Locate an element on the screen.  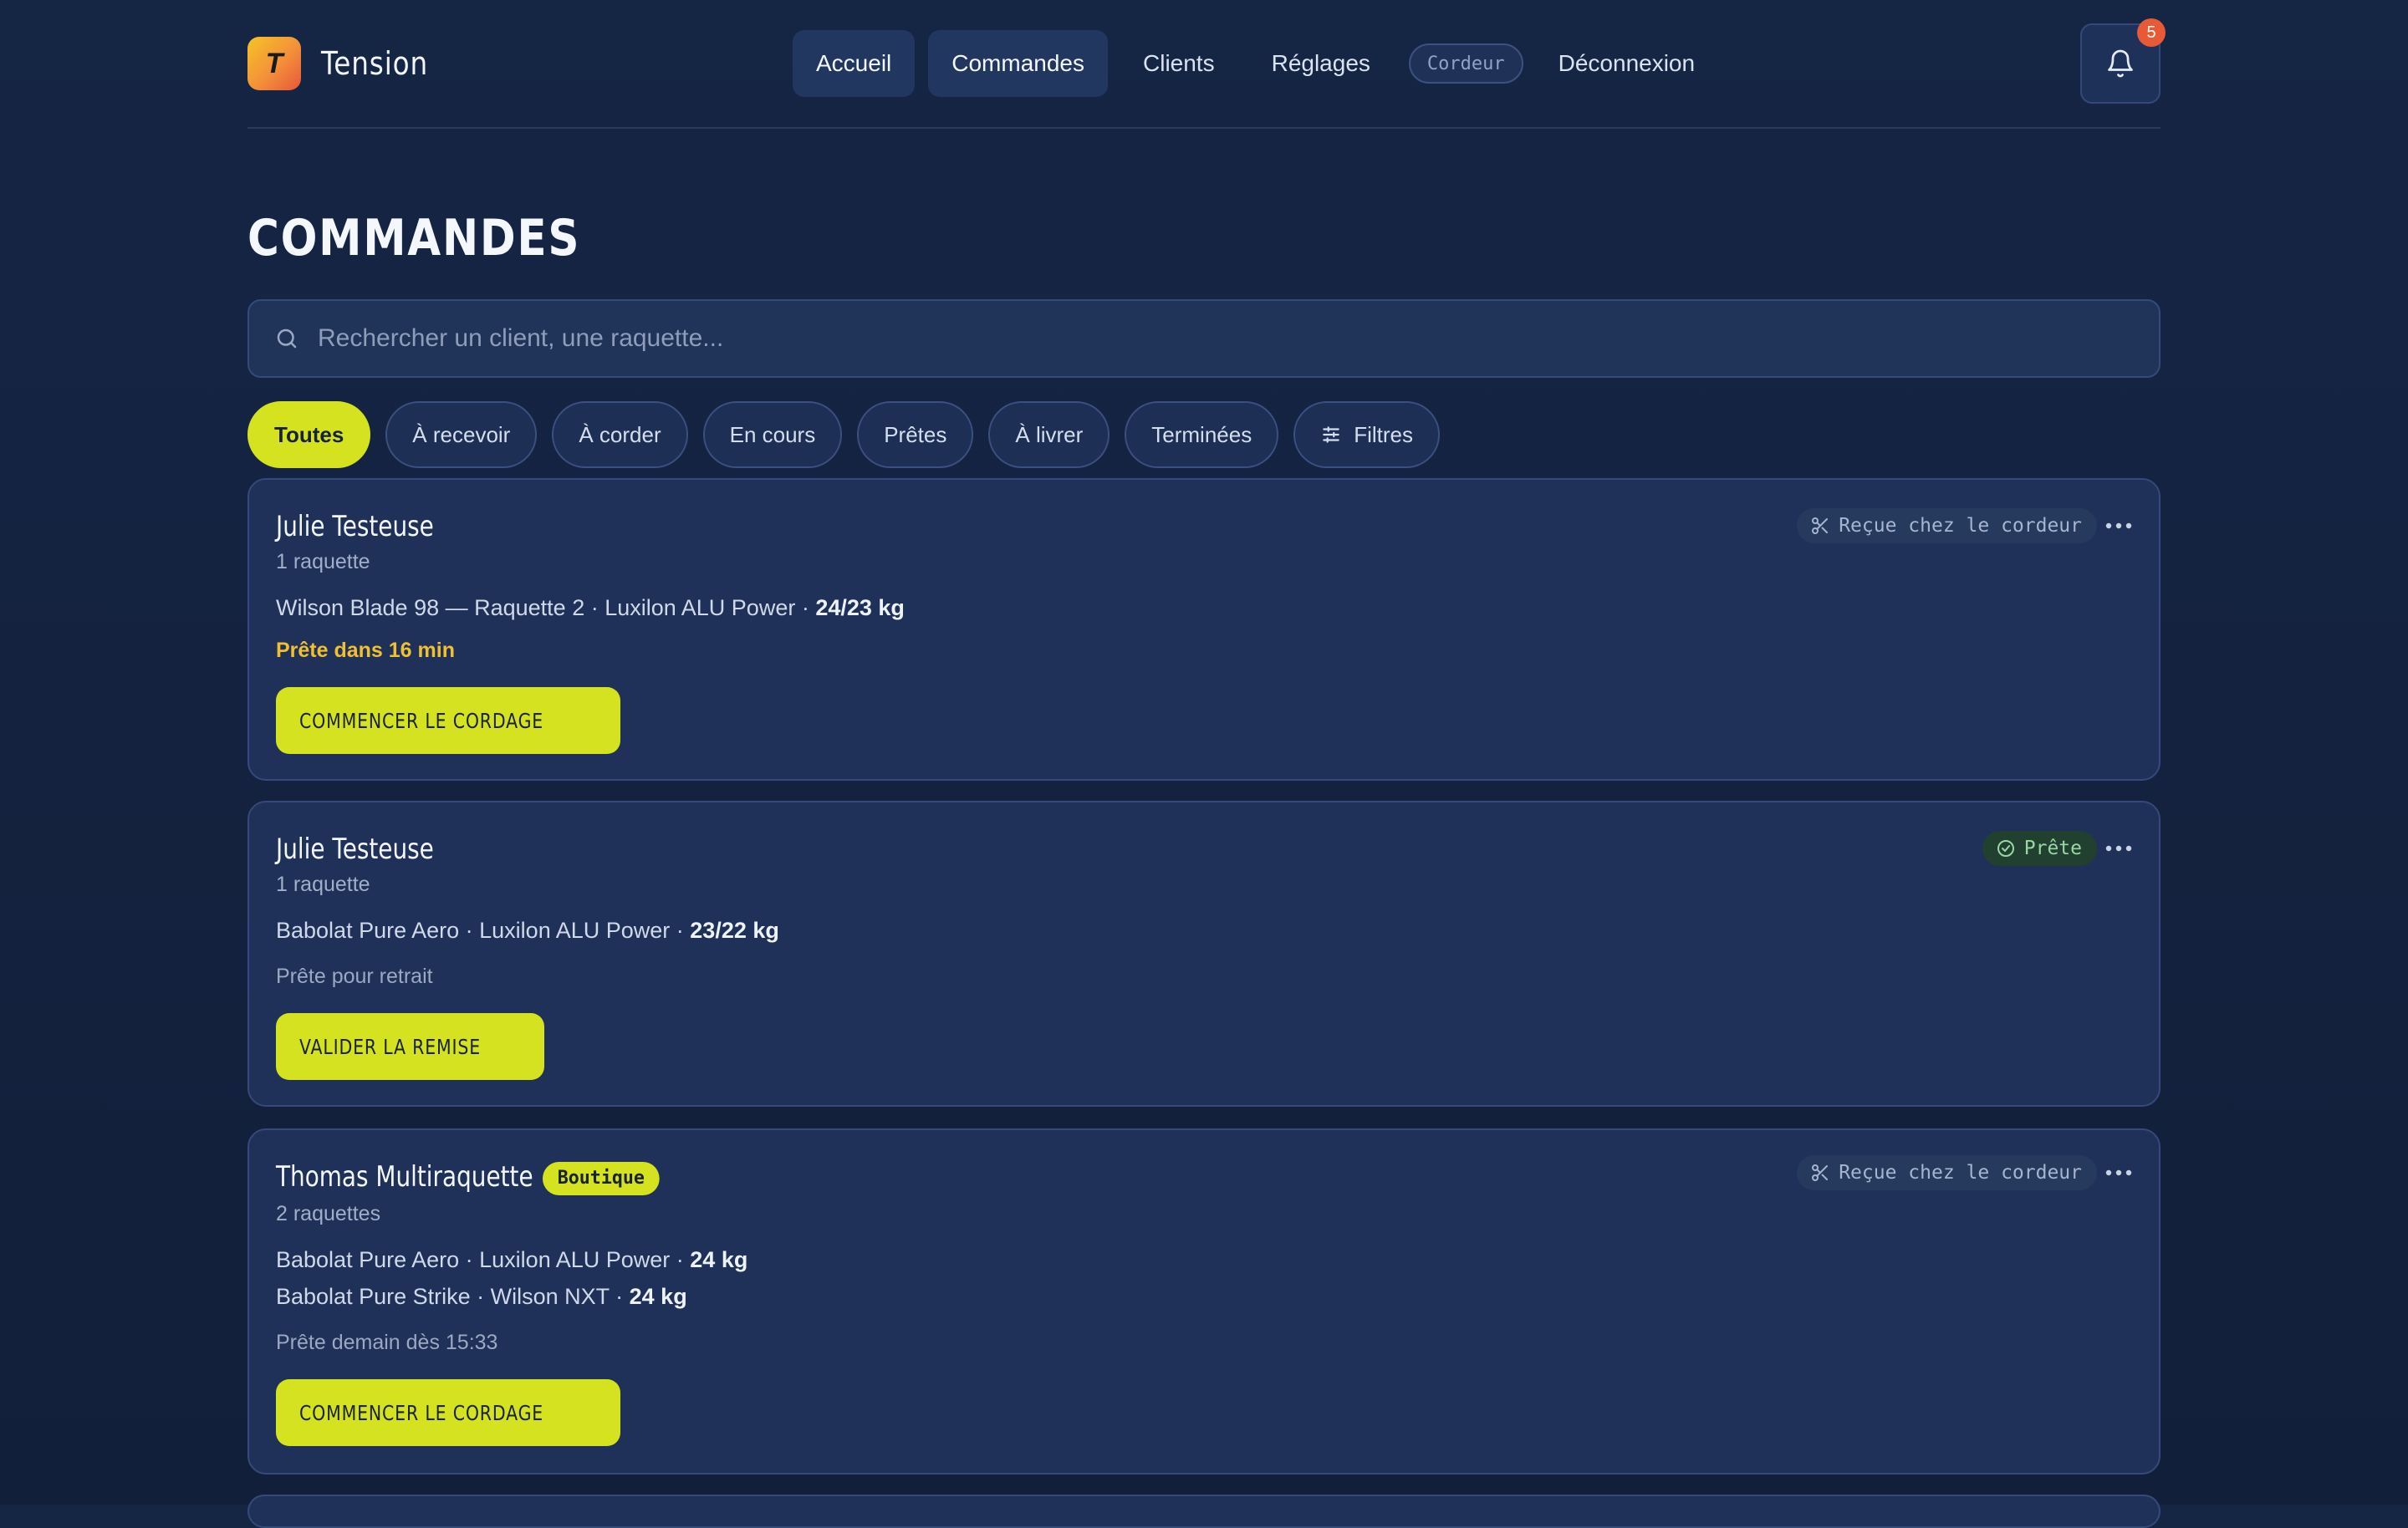
brand-name: Tension is located at coordinates (375, 64).